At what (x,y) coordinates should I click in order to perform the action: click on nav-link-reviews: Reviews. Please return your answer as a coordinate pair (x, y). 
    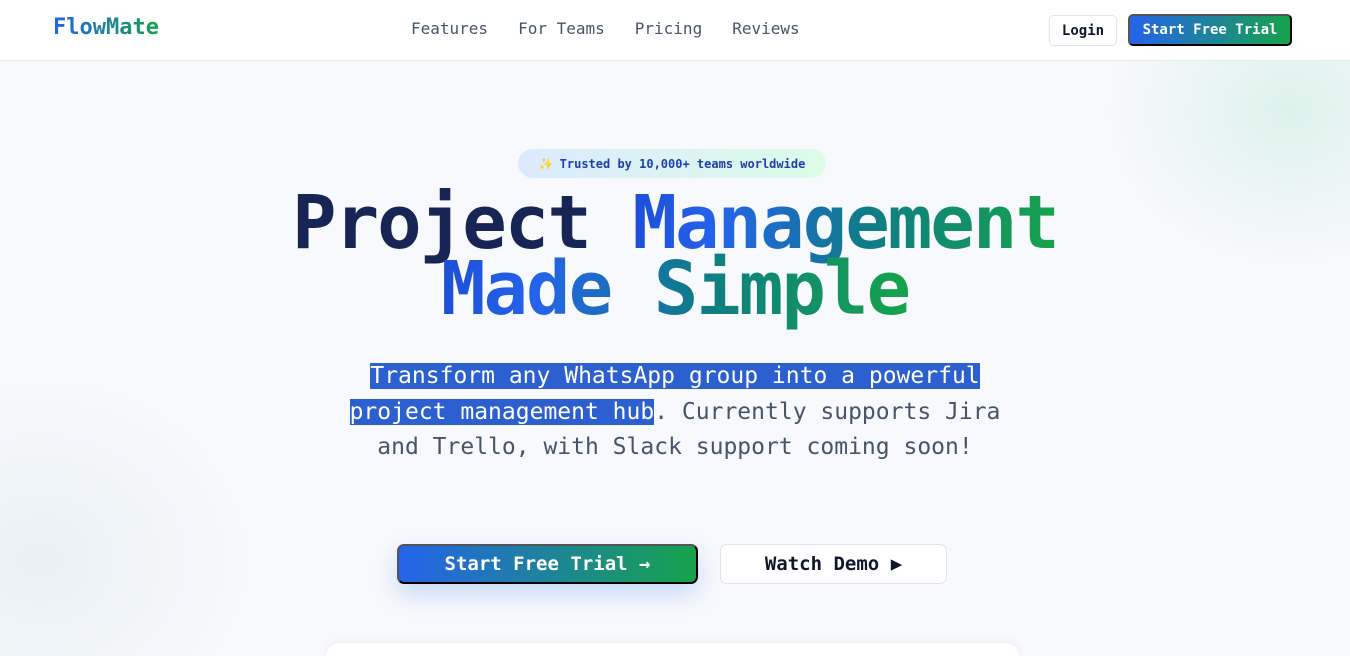
    Looking at the image, I should click on (765, 28).